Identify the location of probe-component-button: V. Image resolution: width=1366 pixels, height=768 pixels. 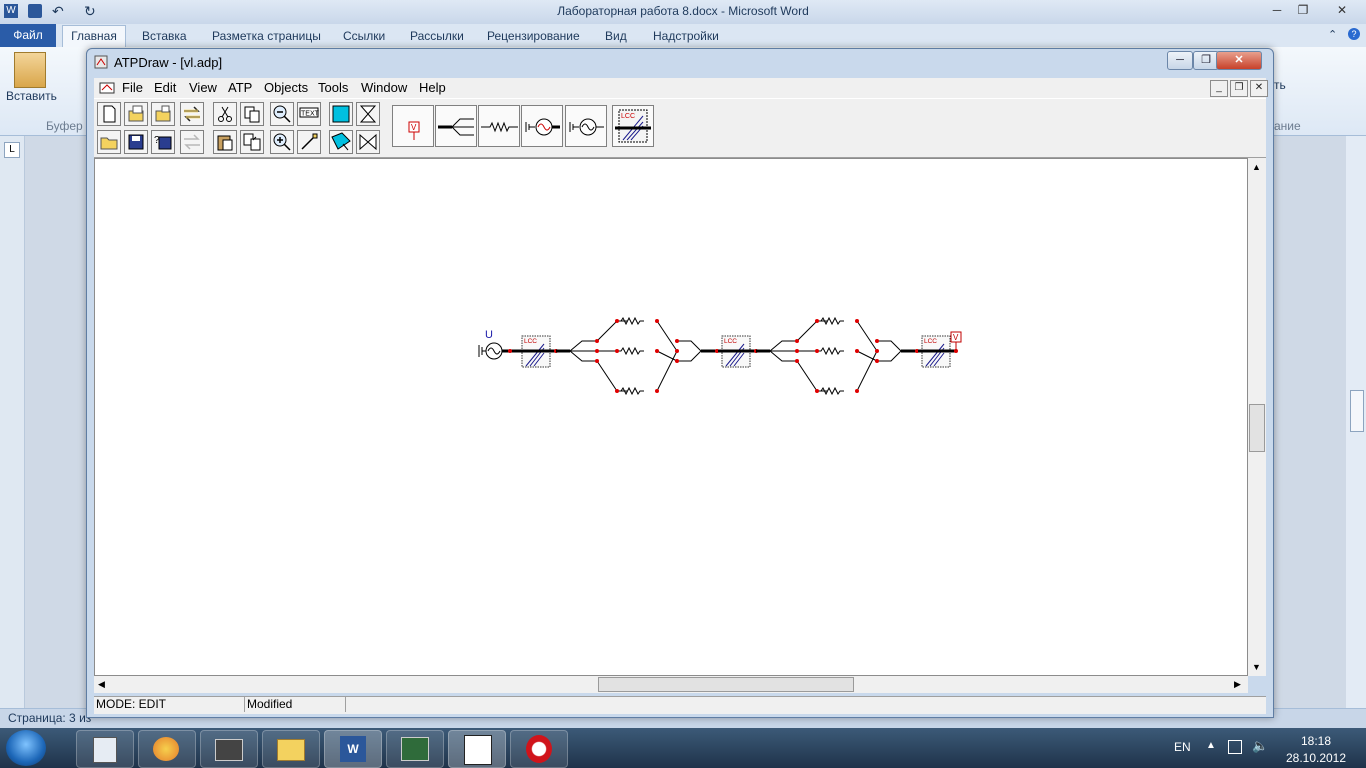
(413, 126).